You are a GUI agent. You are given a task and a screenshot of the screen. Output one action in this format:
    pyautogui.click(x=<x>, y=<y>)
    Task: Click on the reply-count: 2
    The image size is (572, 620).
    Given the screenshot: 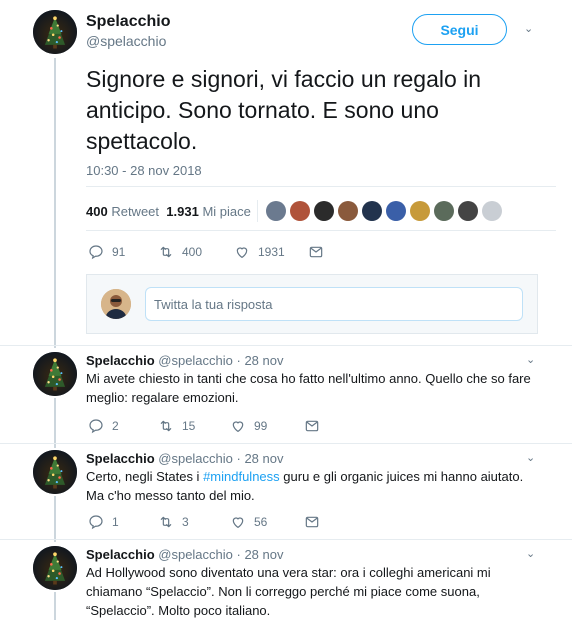 What is the action you would take?
    pyautogui.click(x=115, y=426)
    